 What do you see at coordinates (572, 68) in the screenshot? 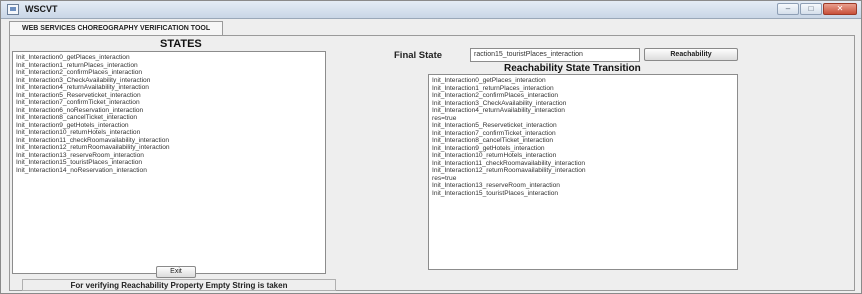
I see `transition-title: Reachability State Transition` at bounding box center [572, 68].